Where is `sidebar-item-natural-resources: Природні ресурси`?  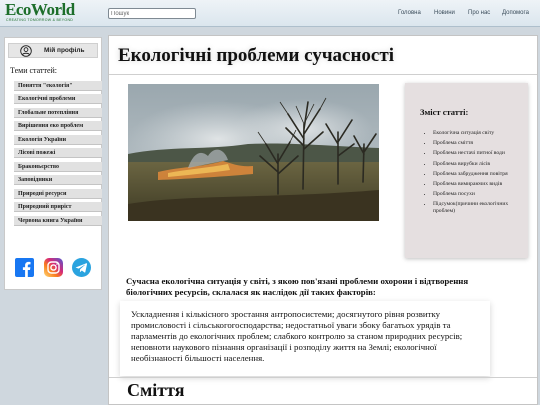 sidebar-item-natural-resources: Природні ресурси is located at coordinates (58, 194).